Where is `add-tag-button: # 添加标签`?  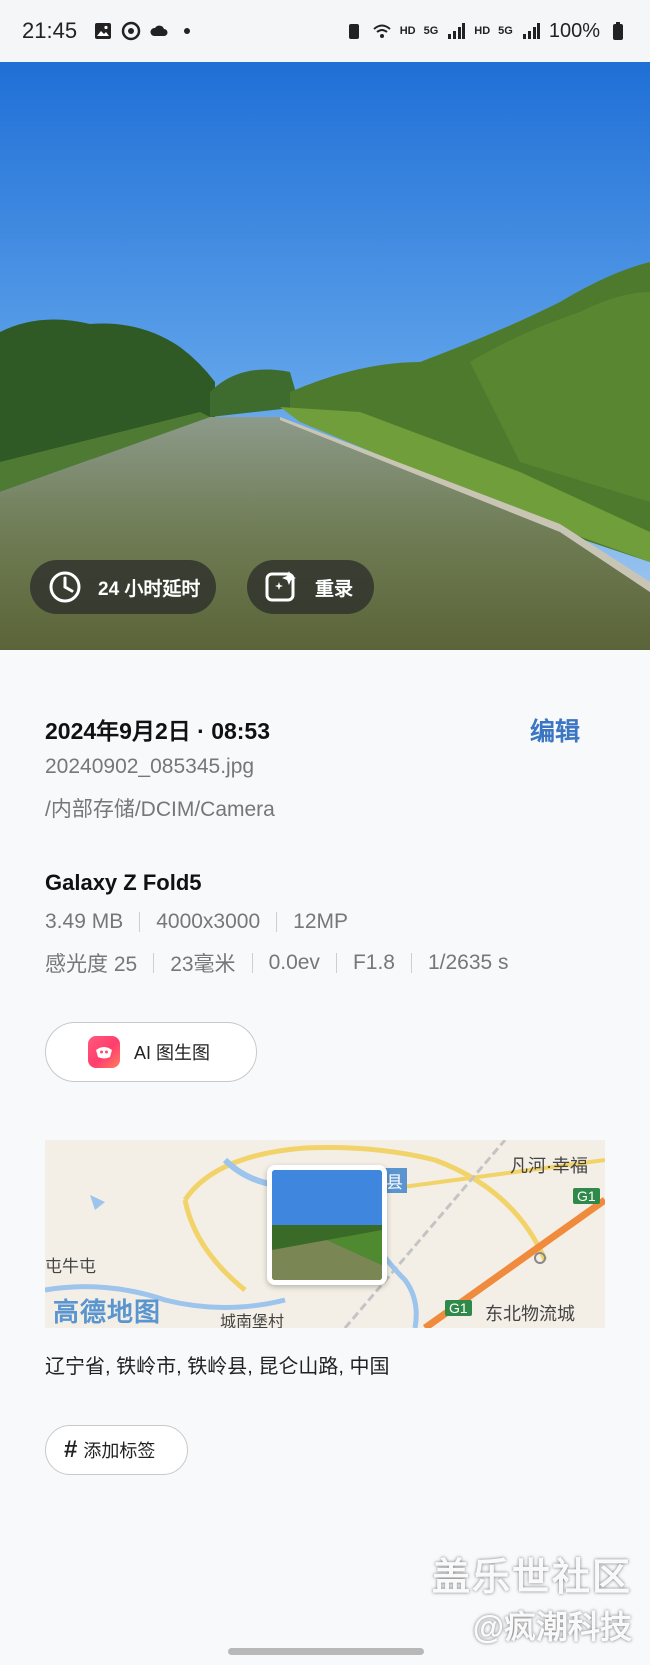 add-tag-button: # 添加标签 is located at coordinates (116, 1450).